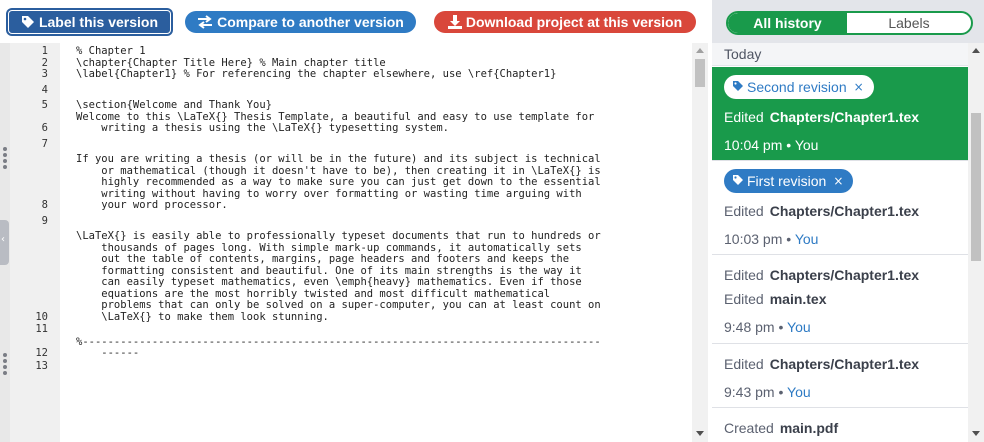  I want to click on label-version-text: Label this version, so click(98, 22).